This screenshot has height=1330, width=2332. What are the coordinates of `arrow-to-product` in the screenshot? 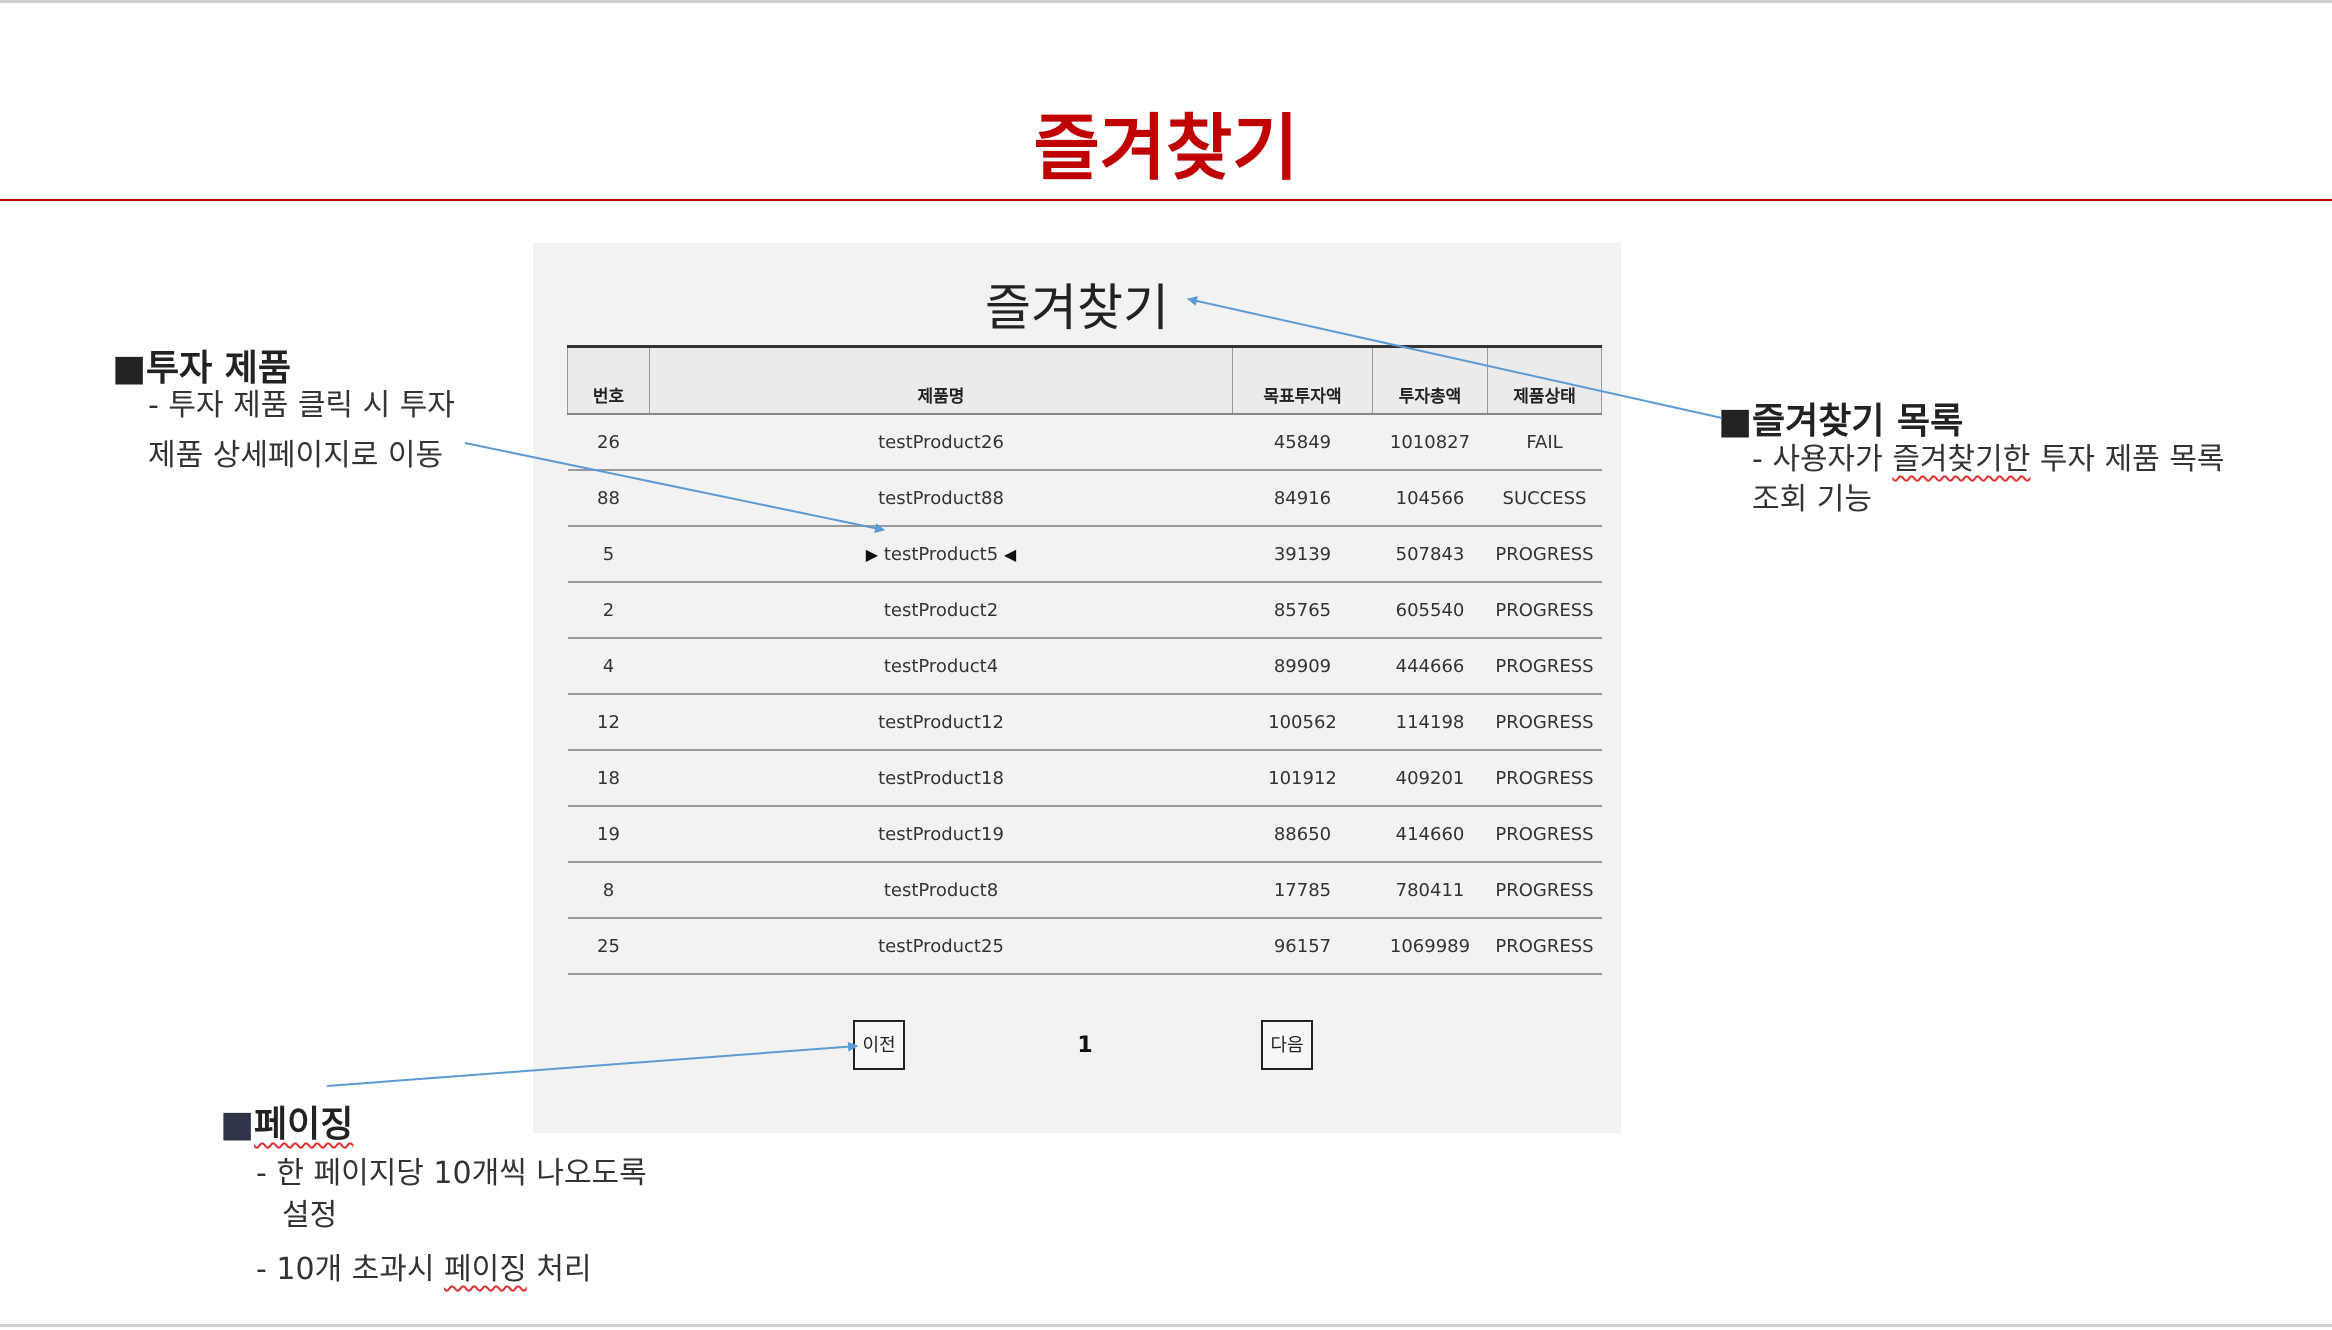 It's located at (674, 488).